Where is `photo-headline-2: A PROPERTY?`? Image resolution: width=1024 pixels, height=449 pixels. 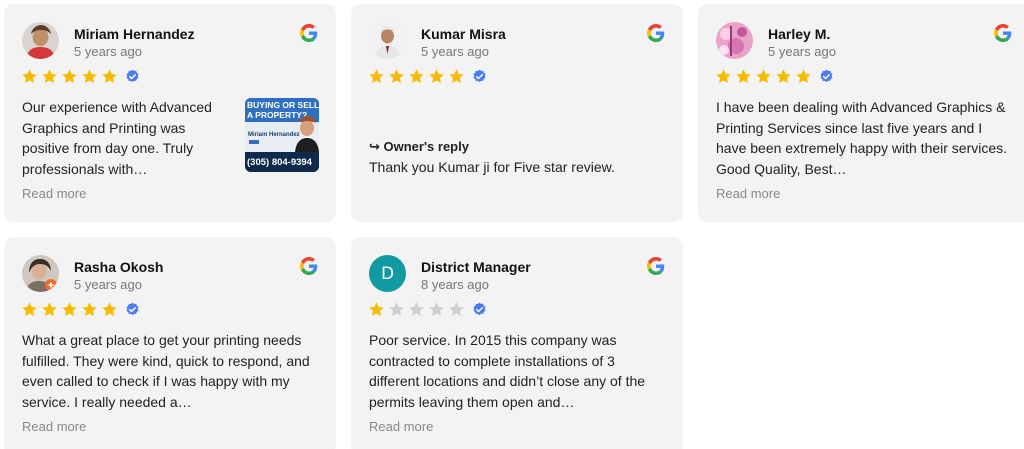 photo-headline-2: A PROPERTY? is located at coordinates (277, 115).